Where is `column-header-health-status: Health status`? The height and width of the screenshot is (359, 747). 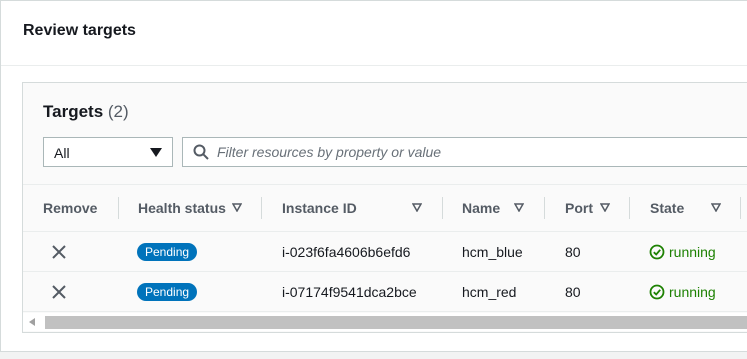
column-header-health-status: Health status is located at coordinates (193, 208).